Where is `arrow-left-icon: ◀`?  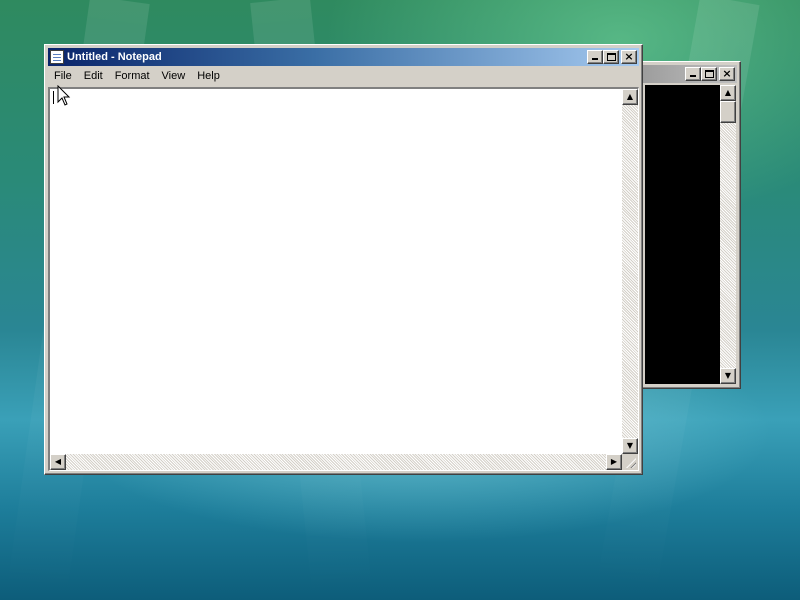
arrow-left-icon: ◀ is located at coordinates (58, 461).